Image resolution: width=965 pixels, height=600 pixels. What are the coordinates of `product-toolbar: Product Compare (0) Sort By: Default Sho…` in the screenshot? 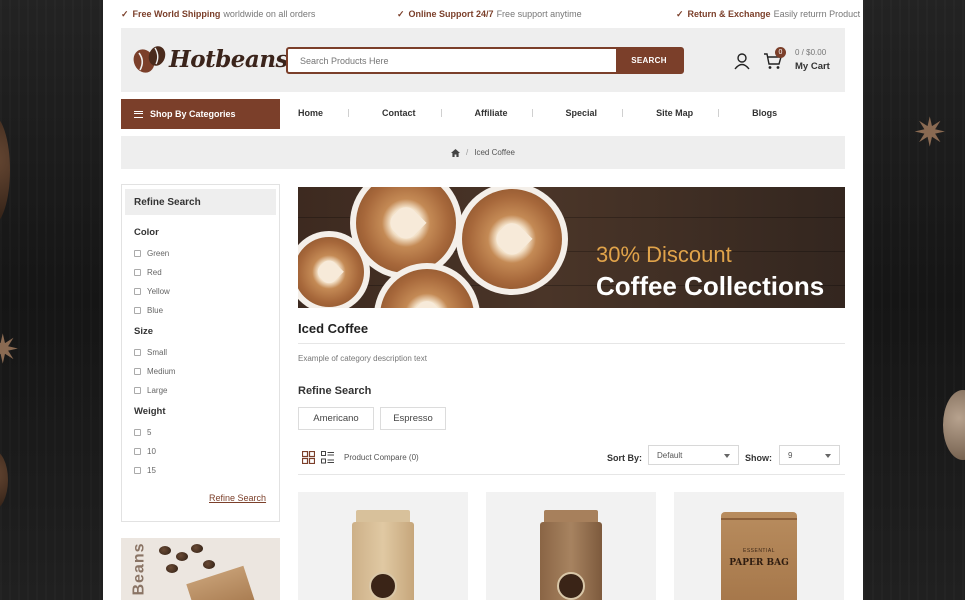 It's located at (571, 457).